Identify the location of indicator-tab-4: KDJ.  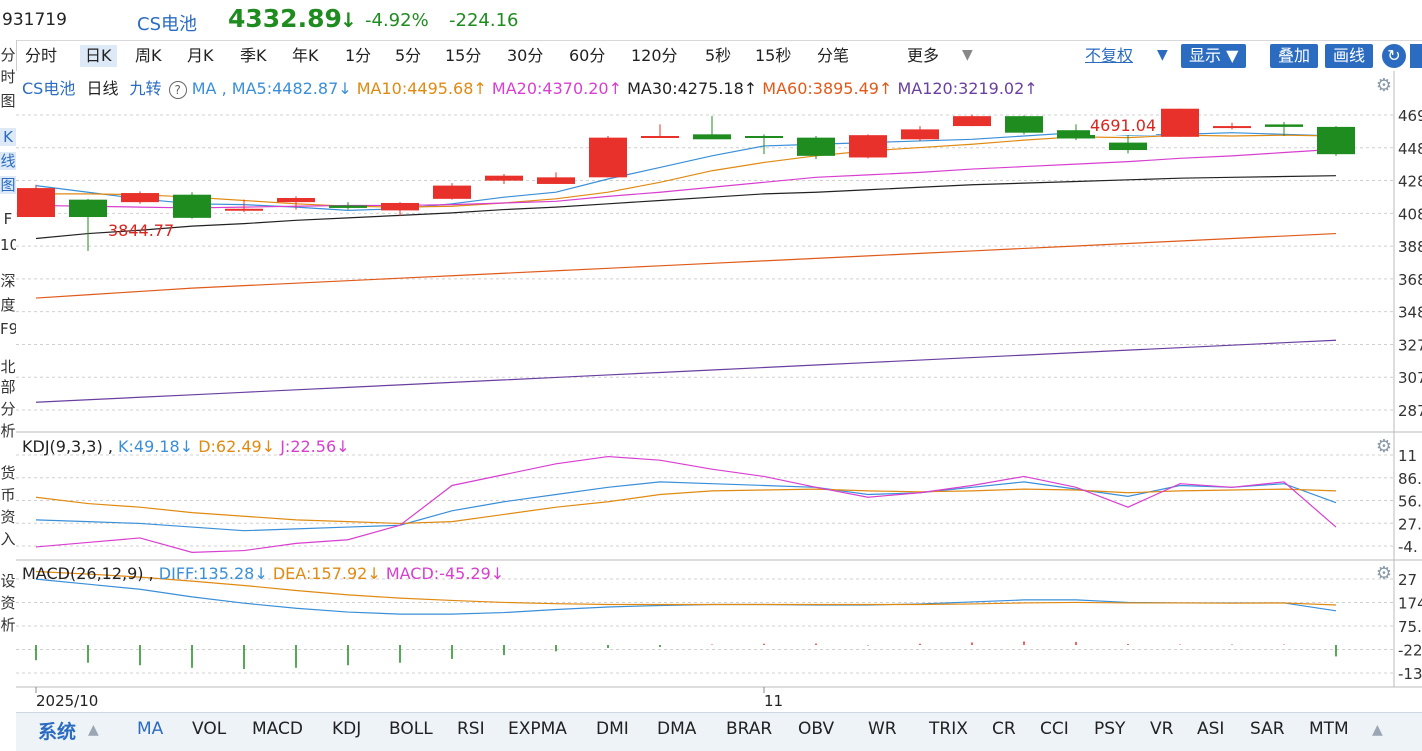
(346, 729).